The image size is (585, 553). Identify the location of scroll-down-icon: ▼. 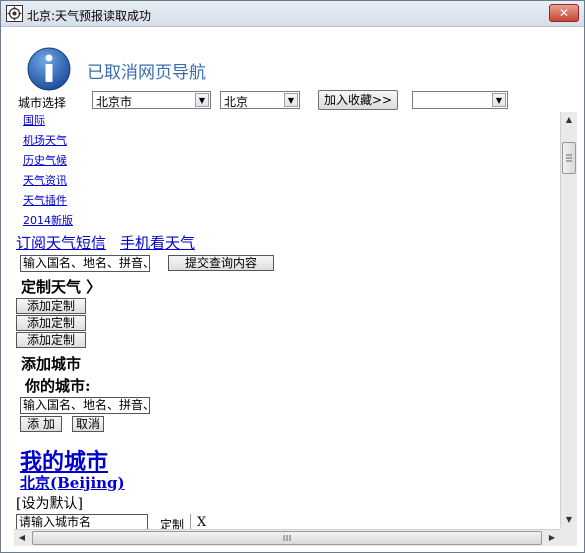
(569, 520).